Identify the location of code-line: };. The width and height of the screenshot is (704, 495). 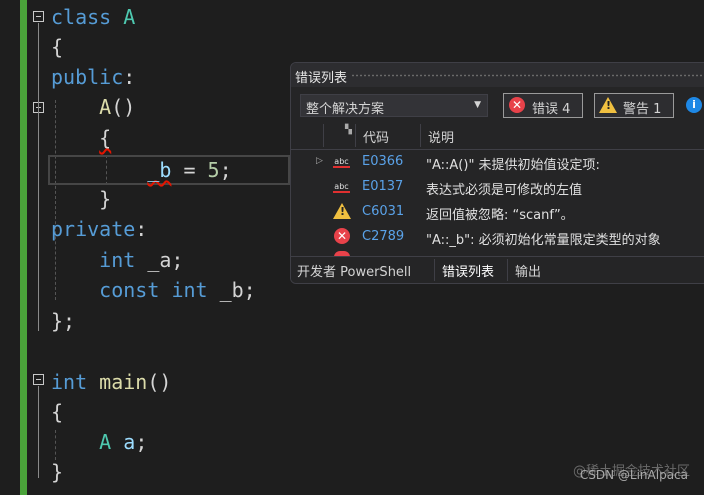
(63, 321).